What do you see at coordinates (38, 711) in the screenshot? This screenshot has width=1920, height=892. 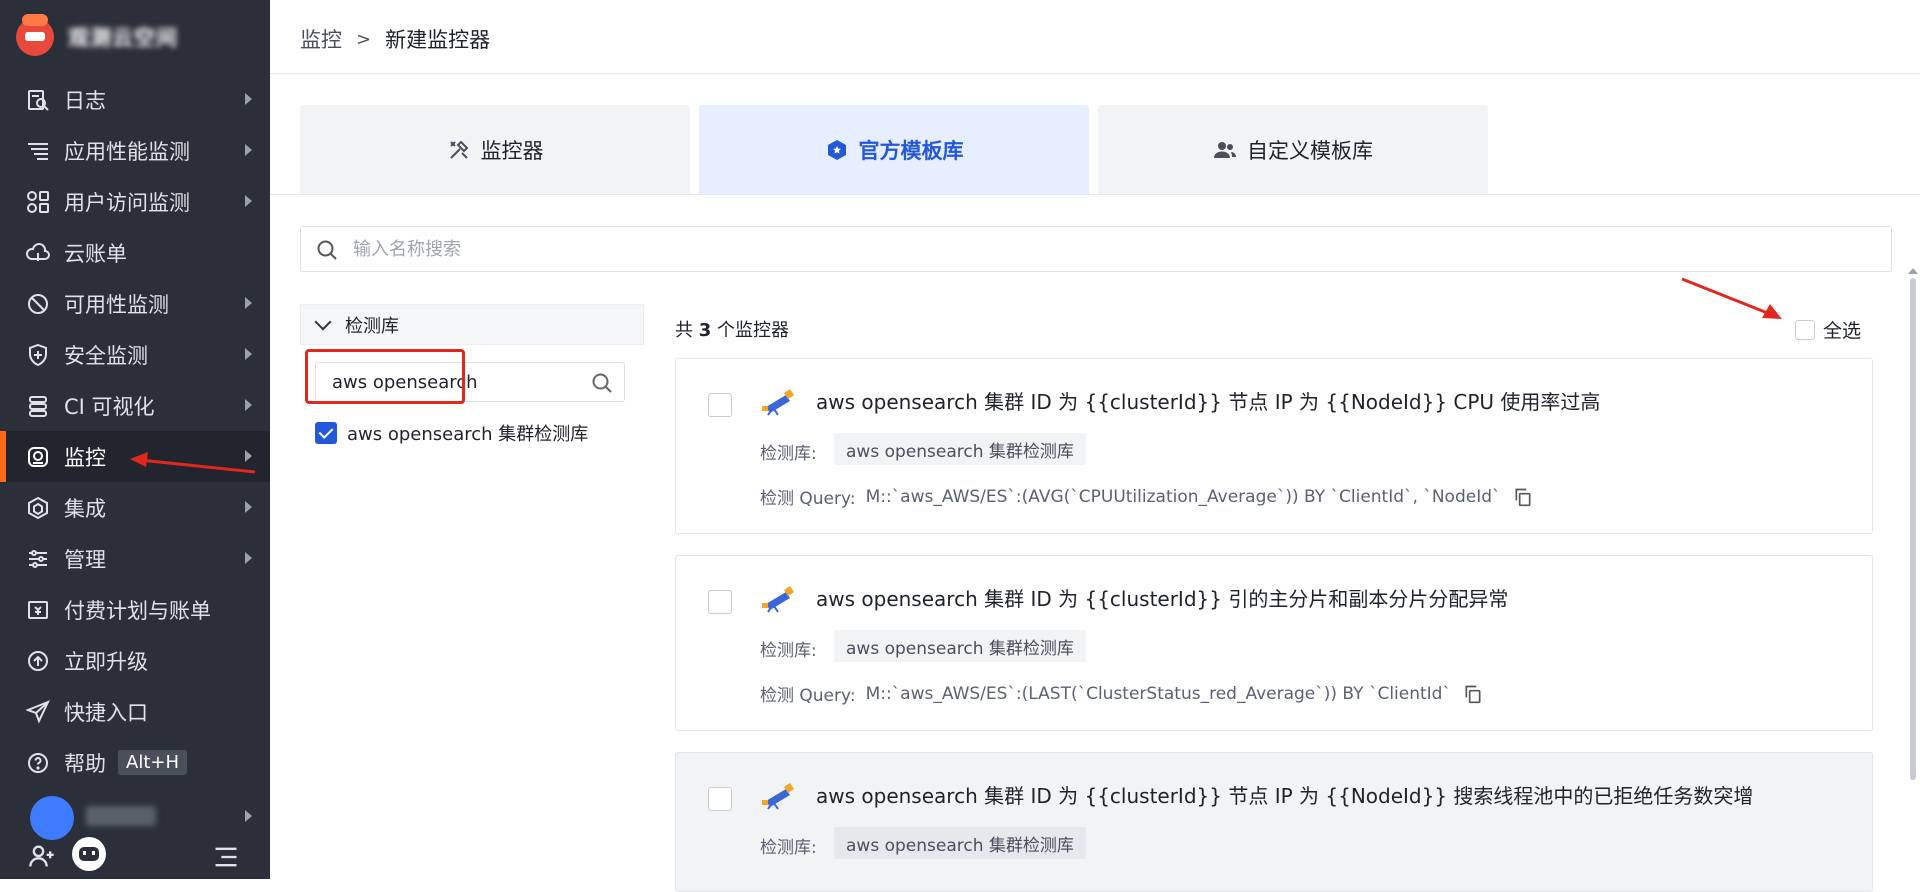 I see `shortcut-send-icon` at bounding box center [38, 711].